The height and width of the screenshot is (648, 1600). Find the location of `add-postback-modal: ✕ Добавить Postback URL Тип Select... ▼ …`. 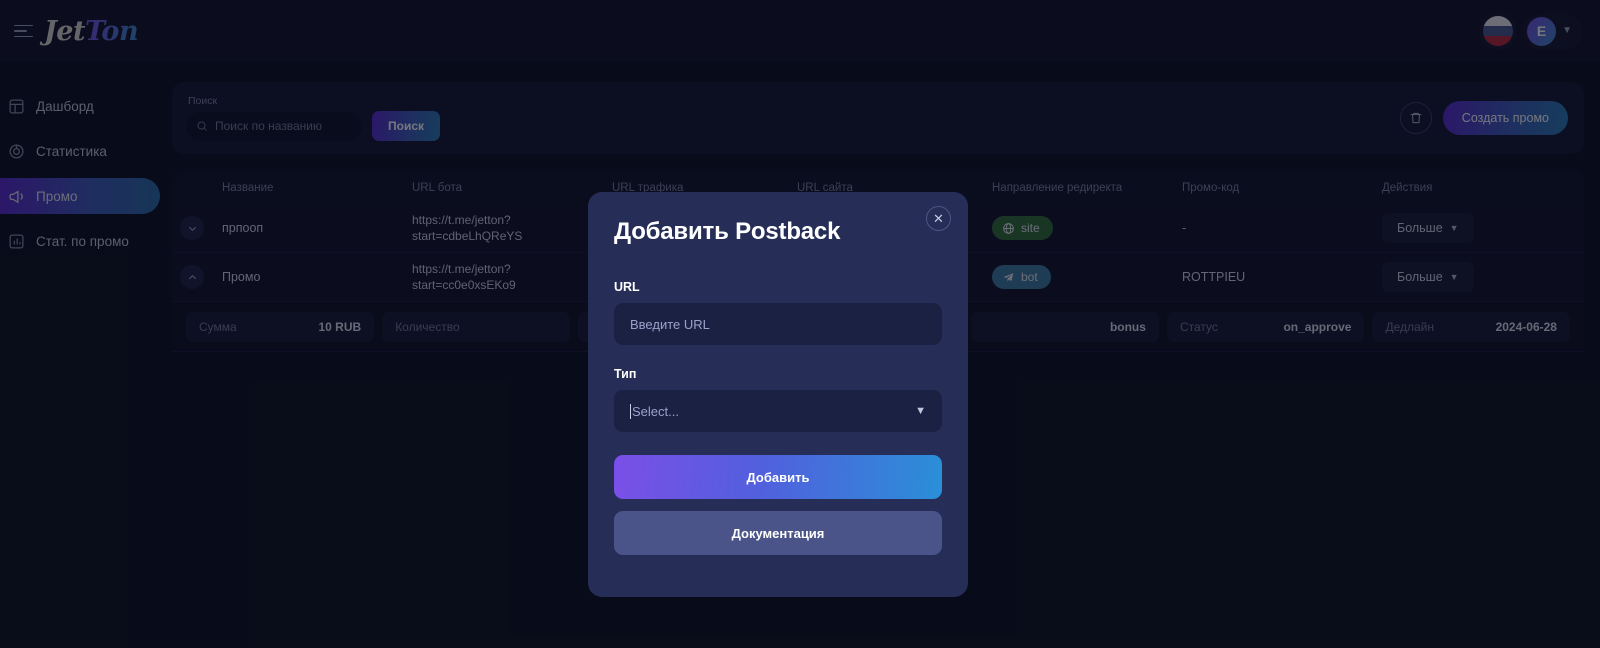

add-postback-modal: ✕ Добавить Postback URL Тип Select... ▼ … is located at coordinates (778, 394).